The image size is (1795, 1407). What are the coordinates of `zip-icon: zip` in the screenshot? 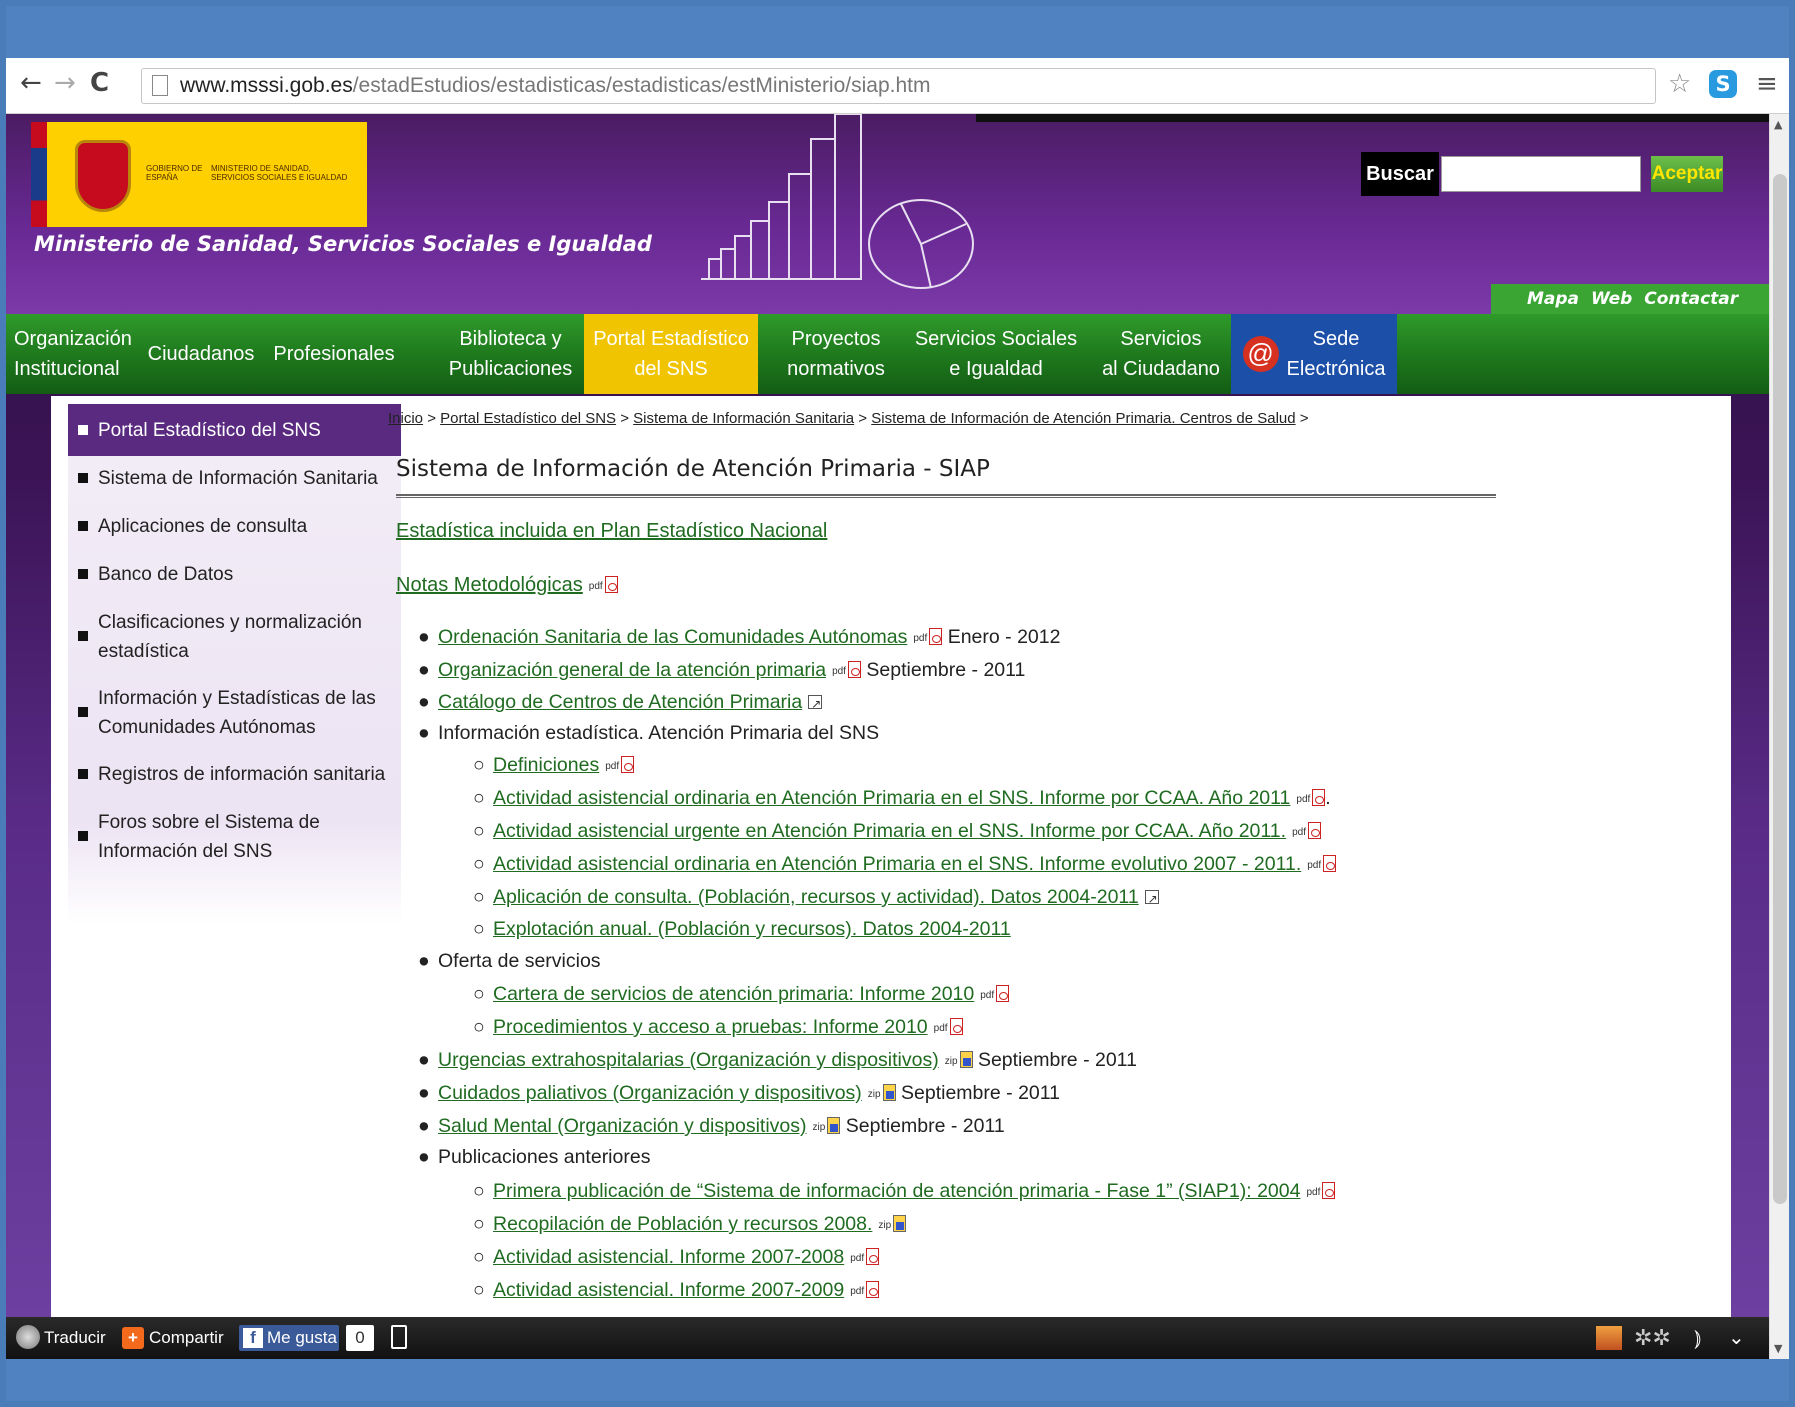 It's located at (827, 1128).